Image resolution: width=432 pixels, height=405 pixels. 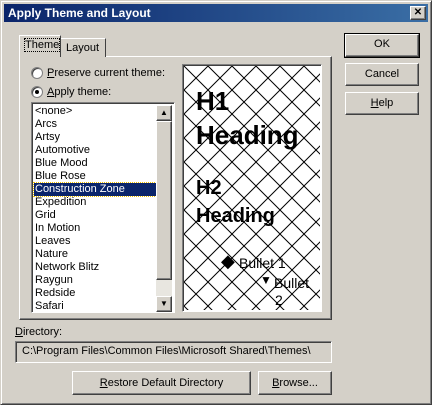 I want to click on theme-list-item: Construction Zone, so click(x=96, y=189).